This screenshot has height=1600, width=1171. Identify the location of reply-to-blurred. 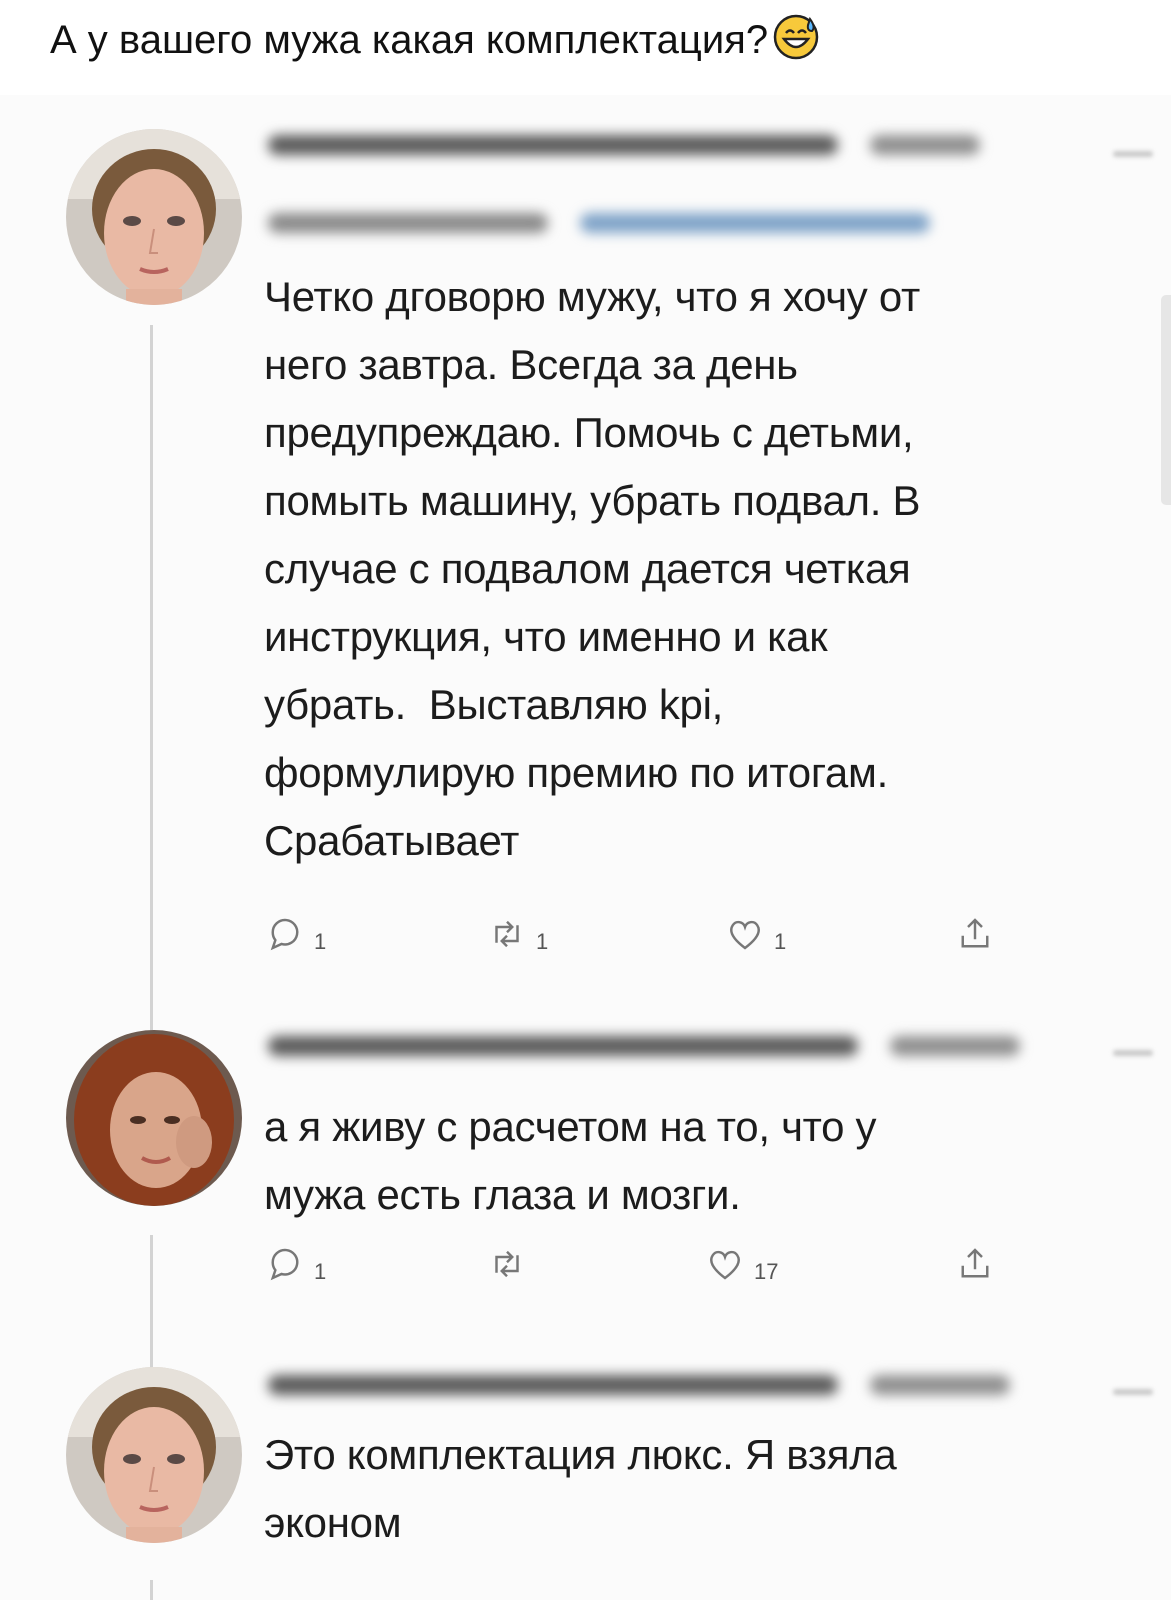
(408, 223).